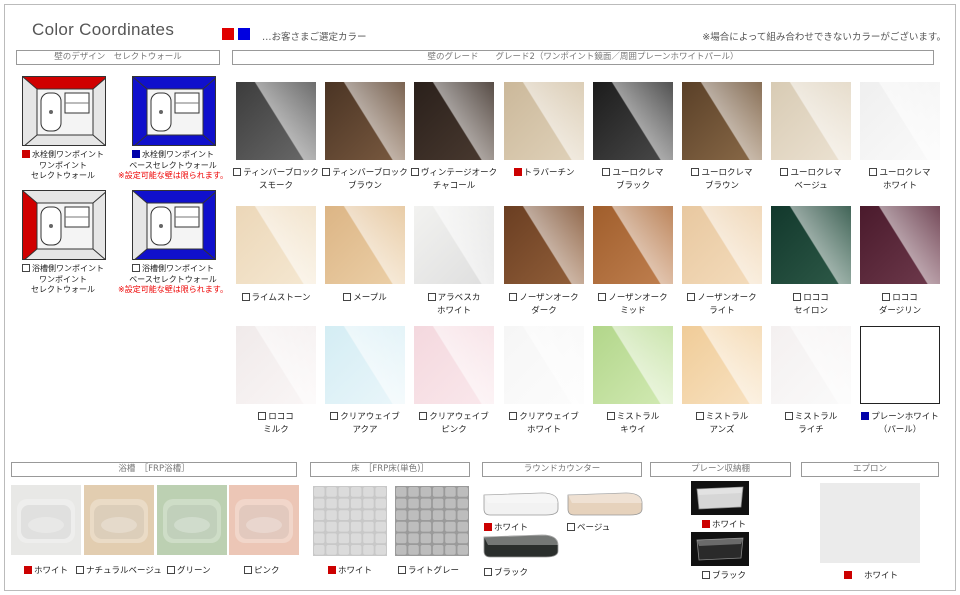  Describe the element at coordinates (900, 417) in the screenshot. I see `wall-grade-label-line: プレーンホワイト` at that location.